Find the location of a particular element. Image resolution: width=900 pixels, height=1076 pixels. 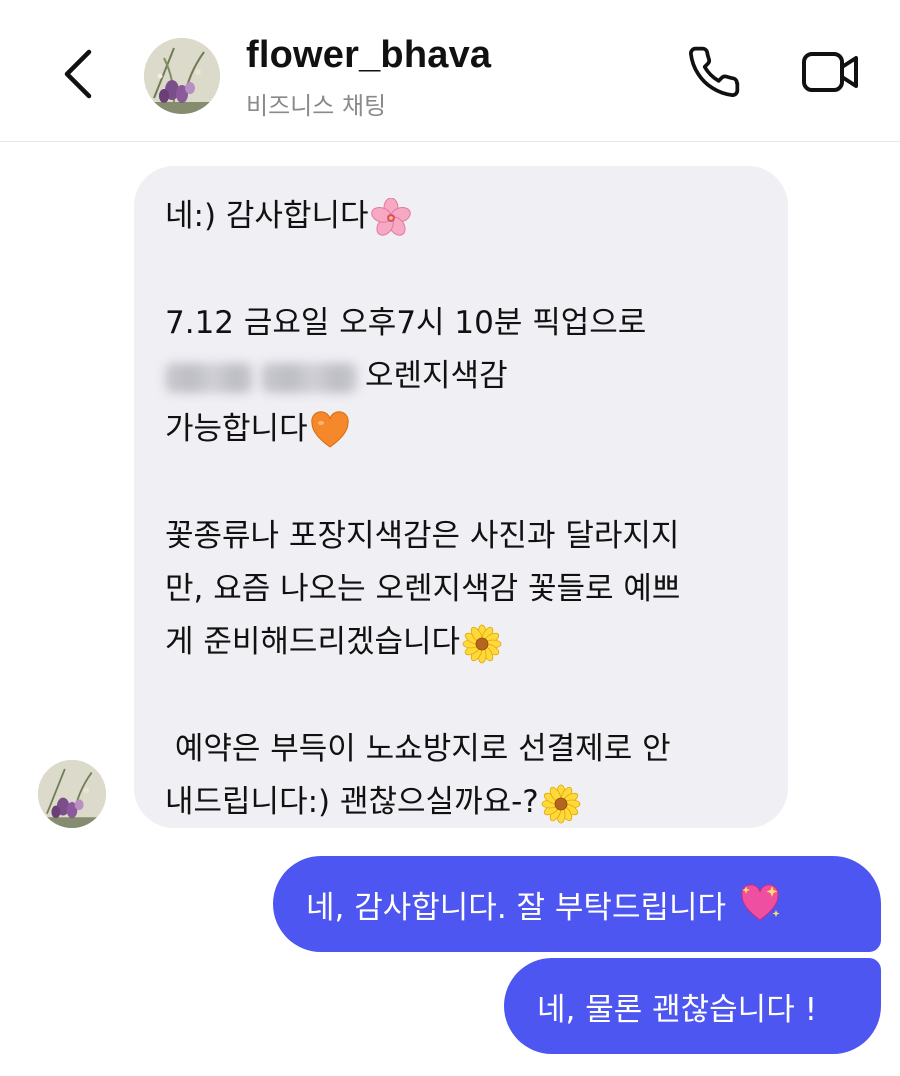

outgoing-message-bubble: 네, 감사합니다. 잘 부탁드립니다 is located at coordinates (577, 904).